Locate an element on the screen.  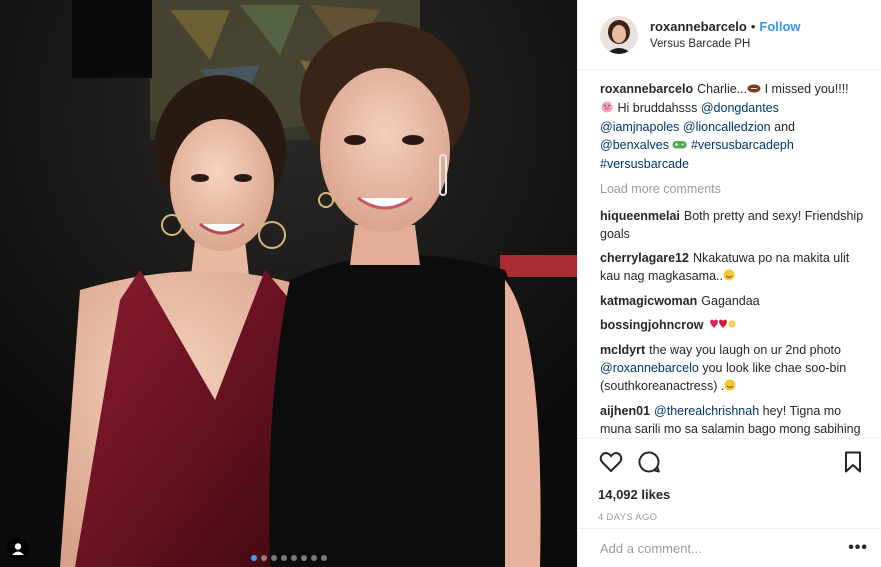
comment-mention: @roxannebarcelo is located at coordinates (649, 368).